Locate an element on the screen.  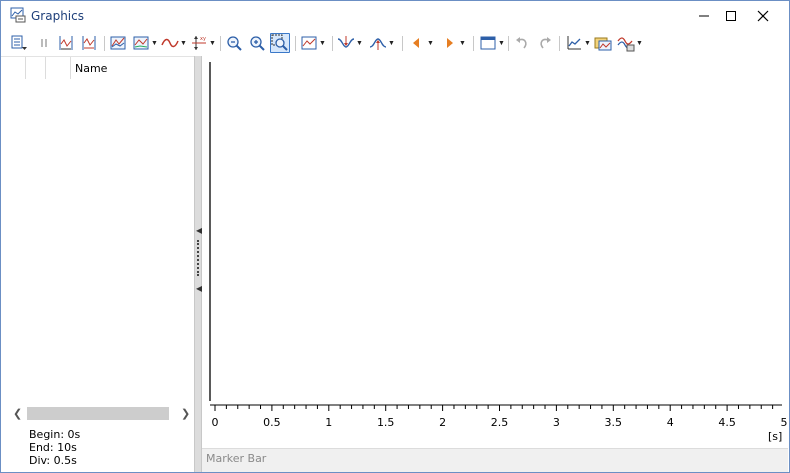
redo-button is located at coordinates (545, 43).